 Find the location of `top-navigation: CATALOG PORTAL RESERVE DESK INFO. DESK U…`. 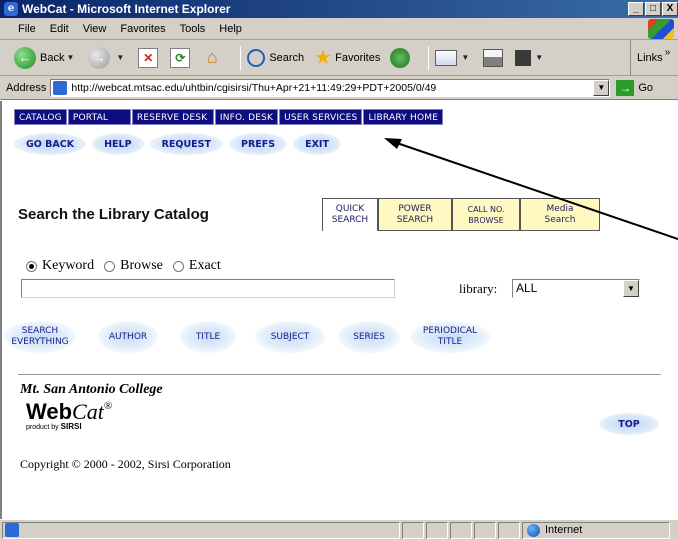

top-navigation: CATALOG PORTAL RESERVE DESK INFO. DESK U… is located at coordinates (229, 117).